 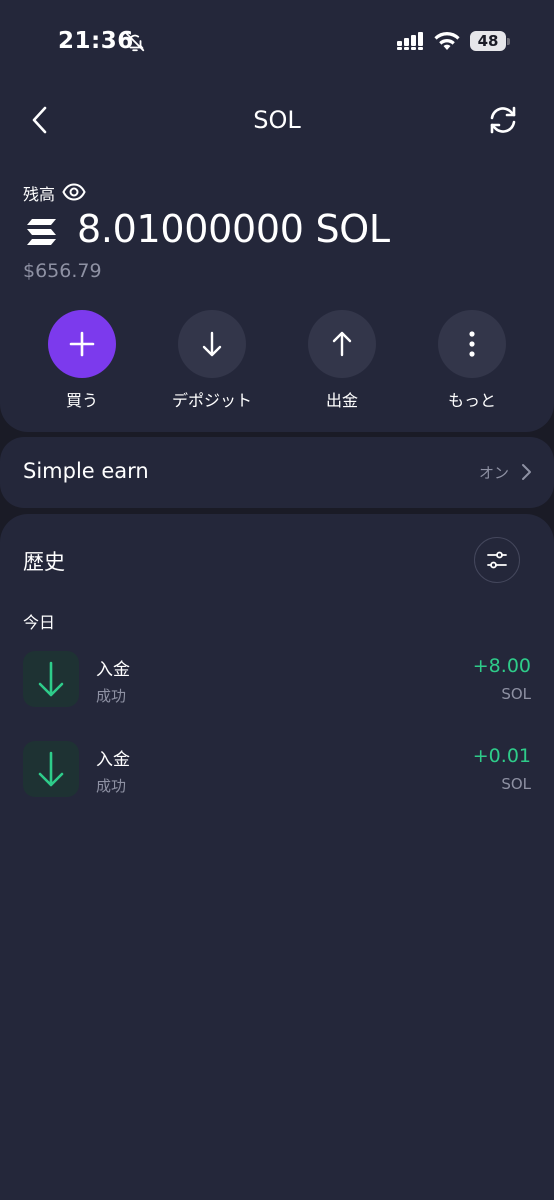 I want to click on balance-fiat-value: $656.79, so click(x=62, y=271).